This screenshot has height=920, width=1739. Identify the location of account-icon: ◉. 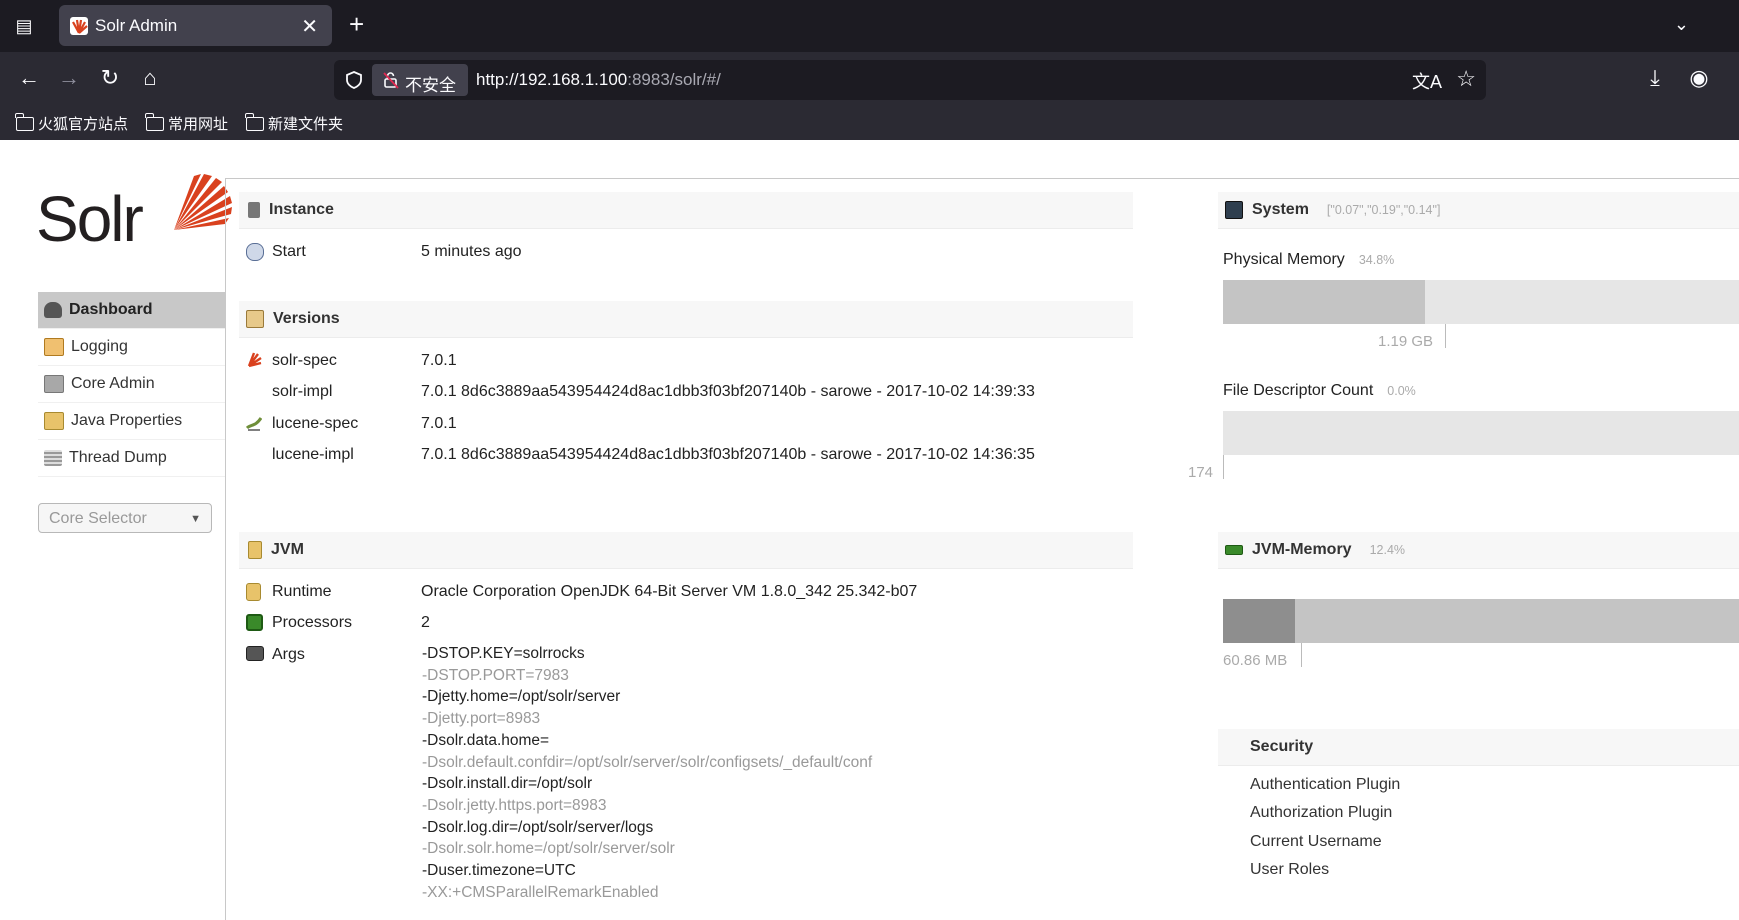
(1699, 78).